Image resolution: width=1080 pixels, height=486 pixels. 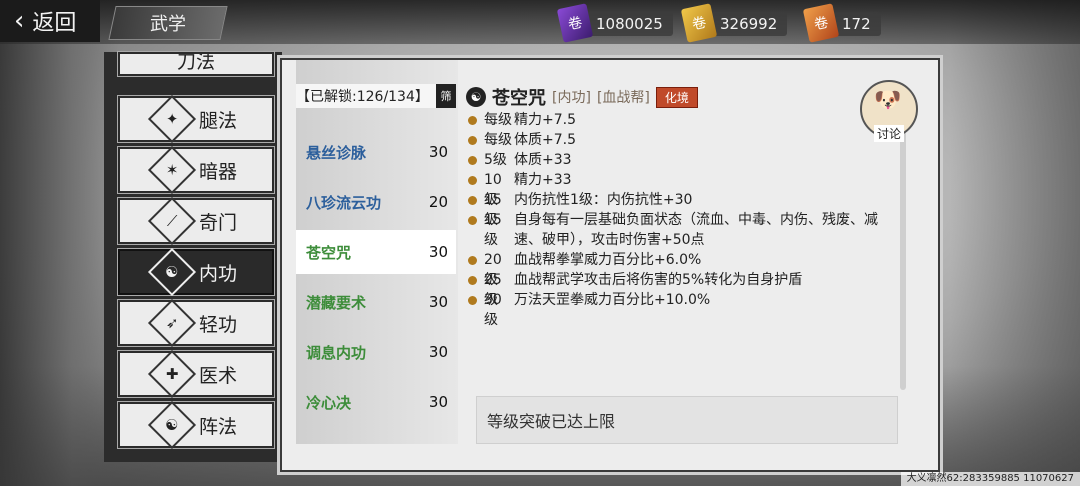 I want to click on list-item: 八珍流云功 20, so click(x=376, y=202).